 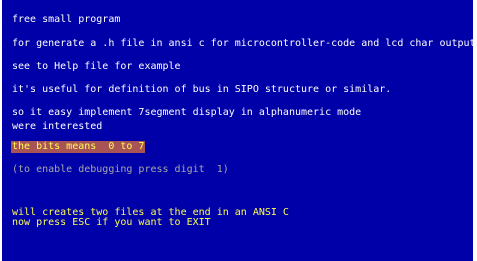 What do you see at coordinates (57, 126) in the screenshot?
I see `interested-line: were interested` at bounding box center [57, 126].